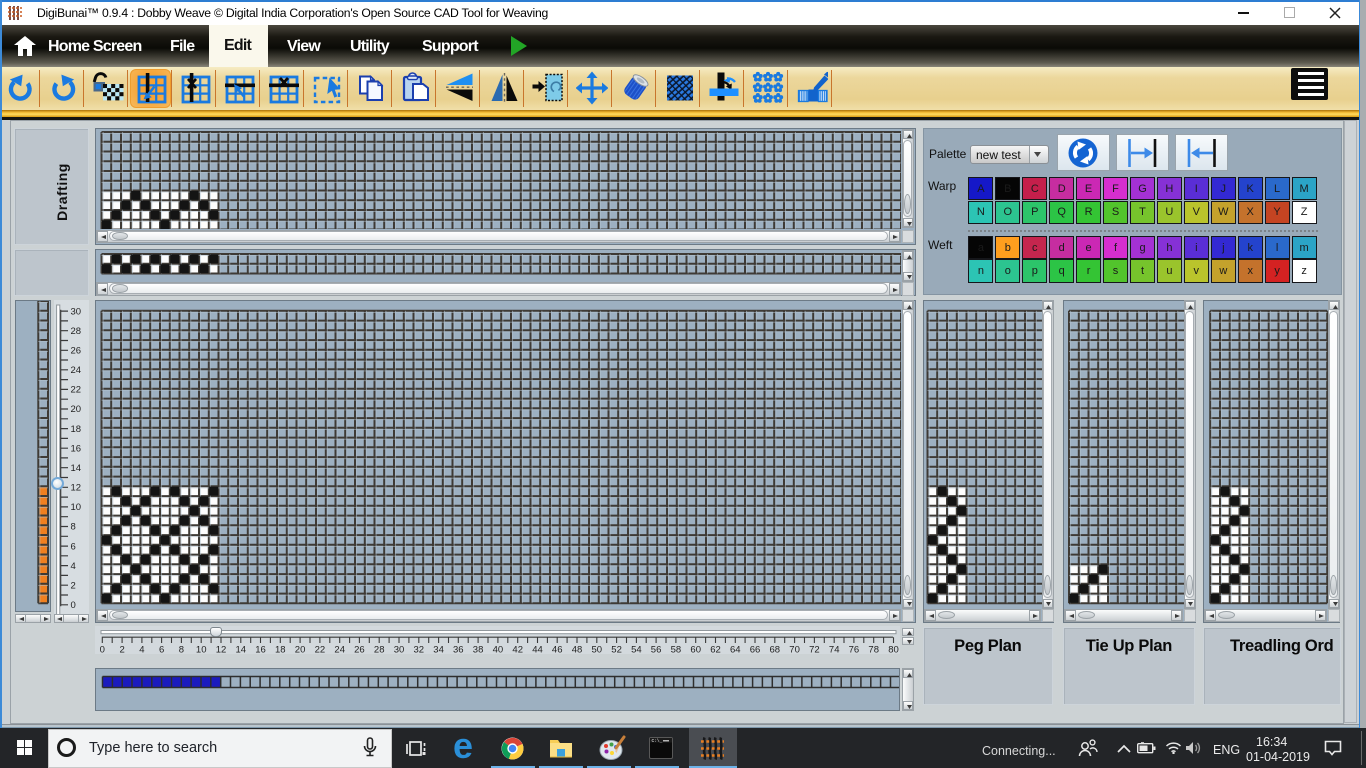  What do you see at coordinates (438, 650) in the screenshot?
I see `svg-text: 34` at bounding box center [438, 650].